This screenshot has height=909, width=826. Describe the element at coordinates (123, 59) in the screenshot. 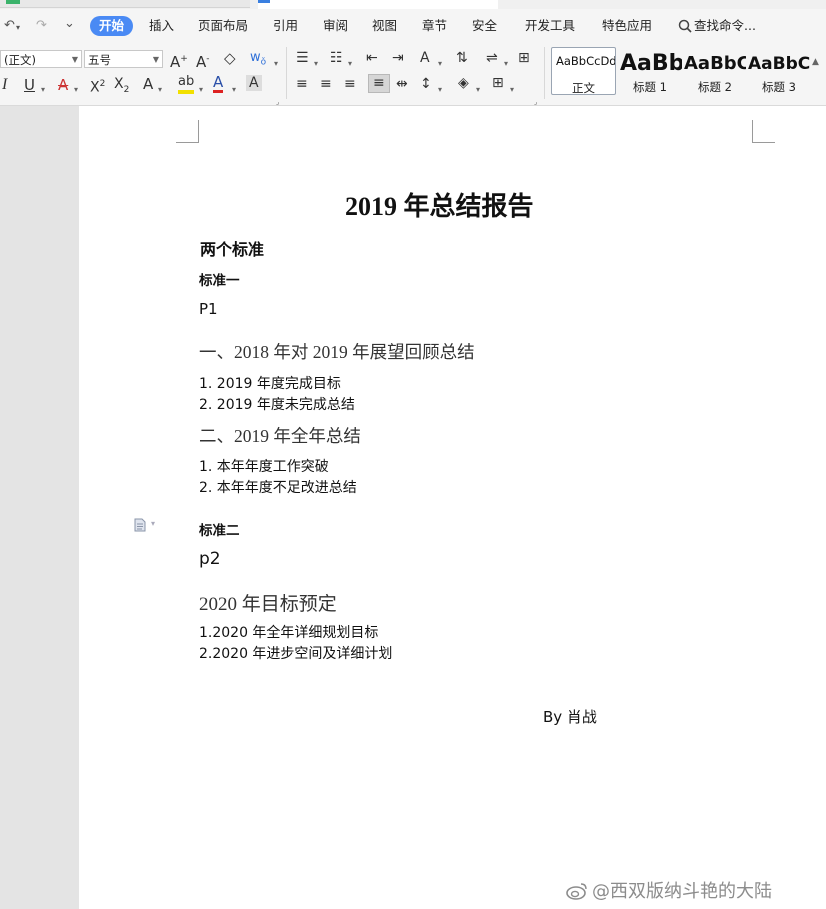

I see `font-size-select: 五号 ▼` at that location.